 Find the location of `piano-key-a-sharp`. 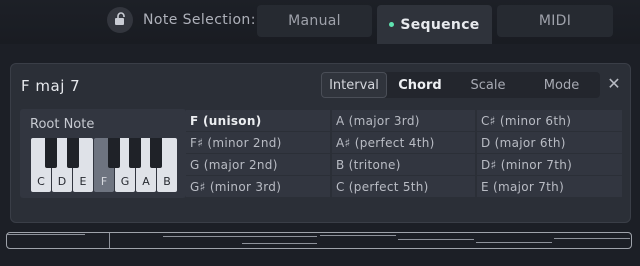

piano-key-a-sharp is located at coordinates (156, 153).